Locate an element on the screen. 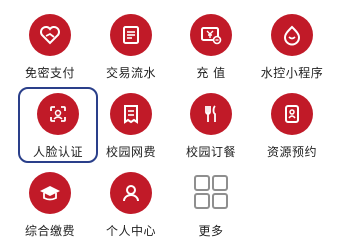 Image resolution: width=340 pixels, height=247 pixels. menu-item-general-payment: 综合缴费 is located at coordinates (50, 204).